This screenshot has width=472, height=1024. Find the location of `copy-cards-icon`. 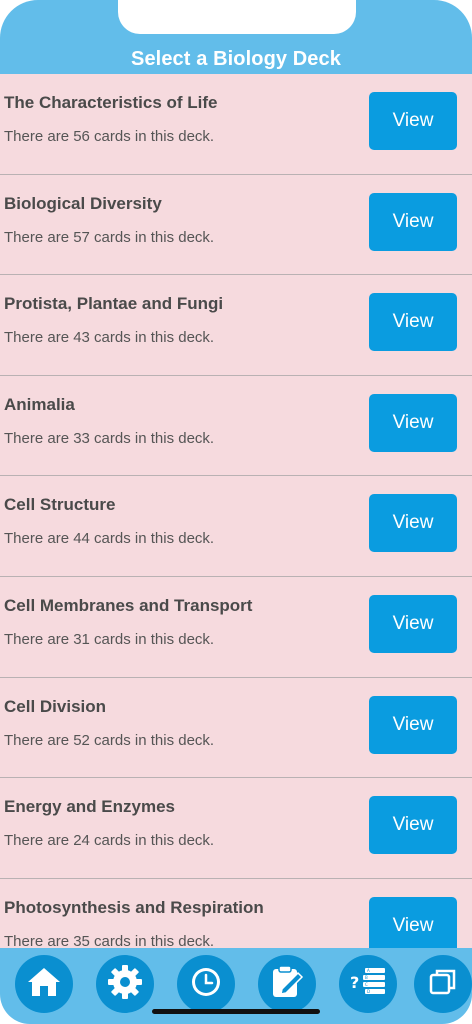

copy-cards-icon is located at coordinates (443, 984).